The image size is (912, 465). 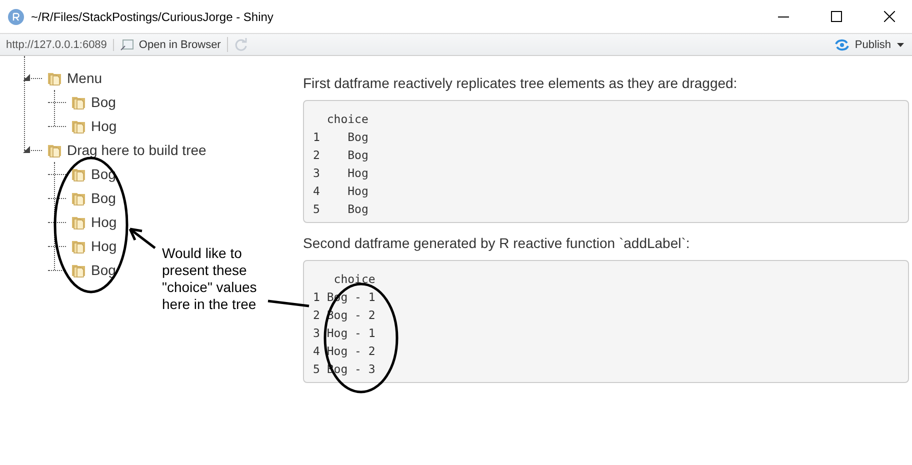 I want to click on tree-node-label: Menu, so click(x=84, y=78).